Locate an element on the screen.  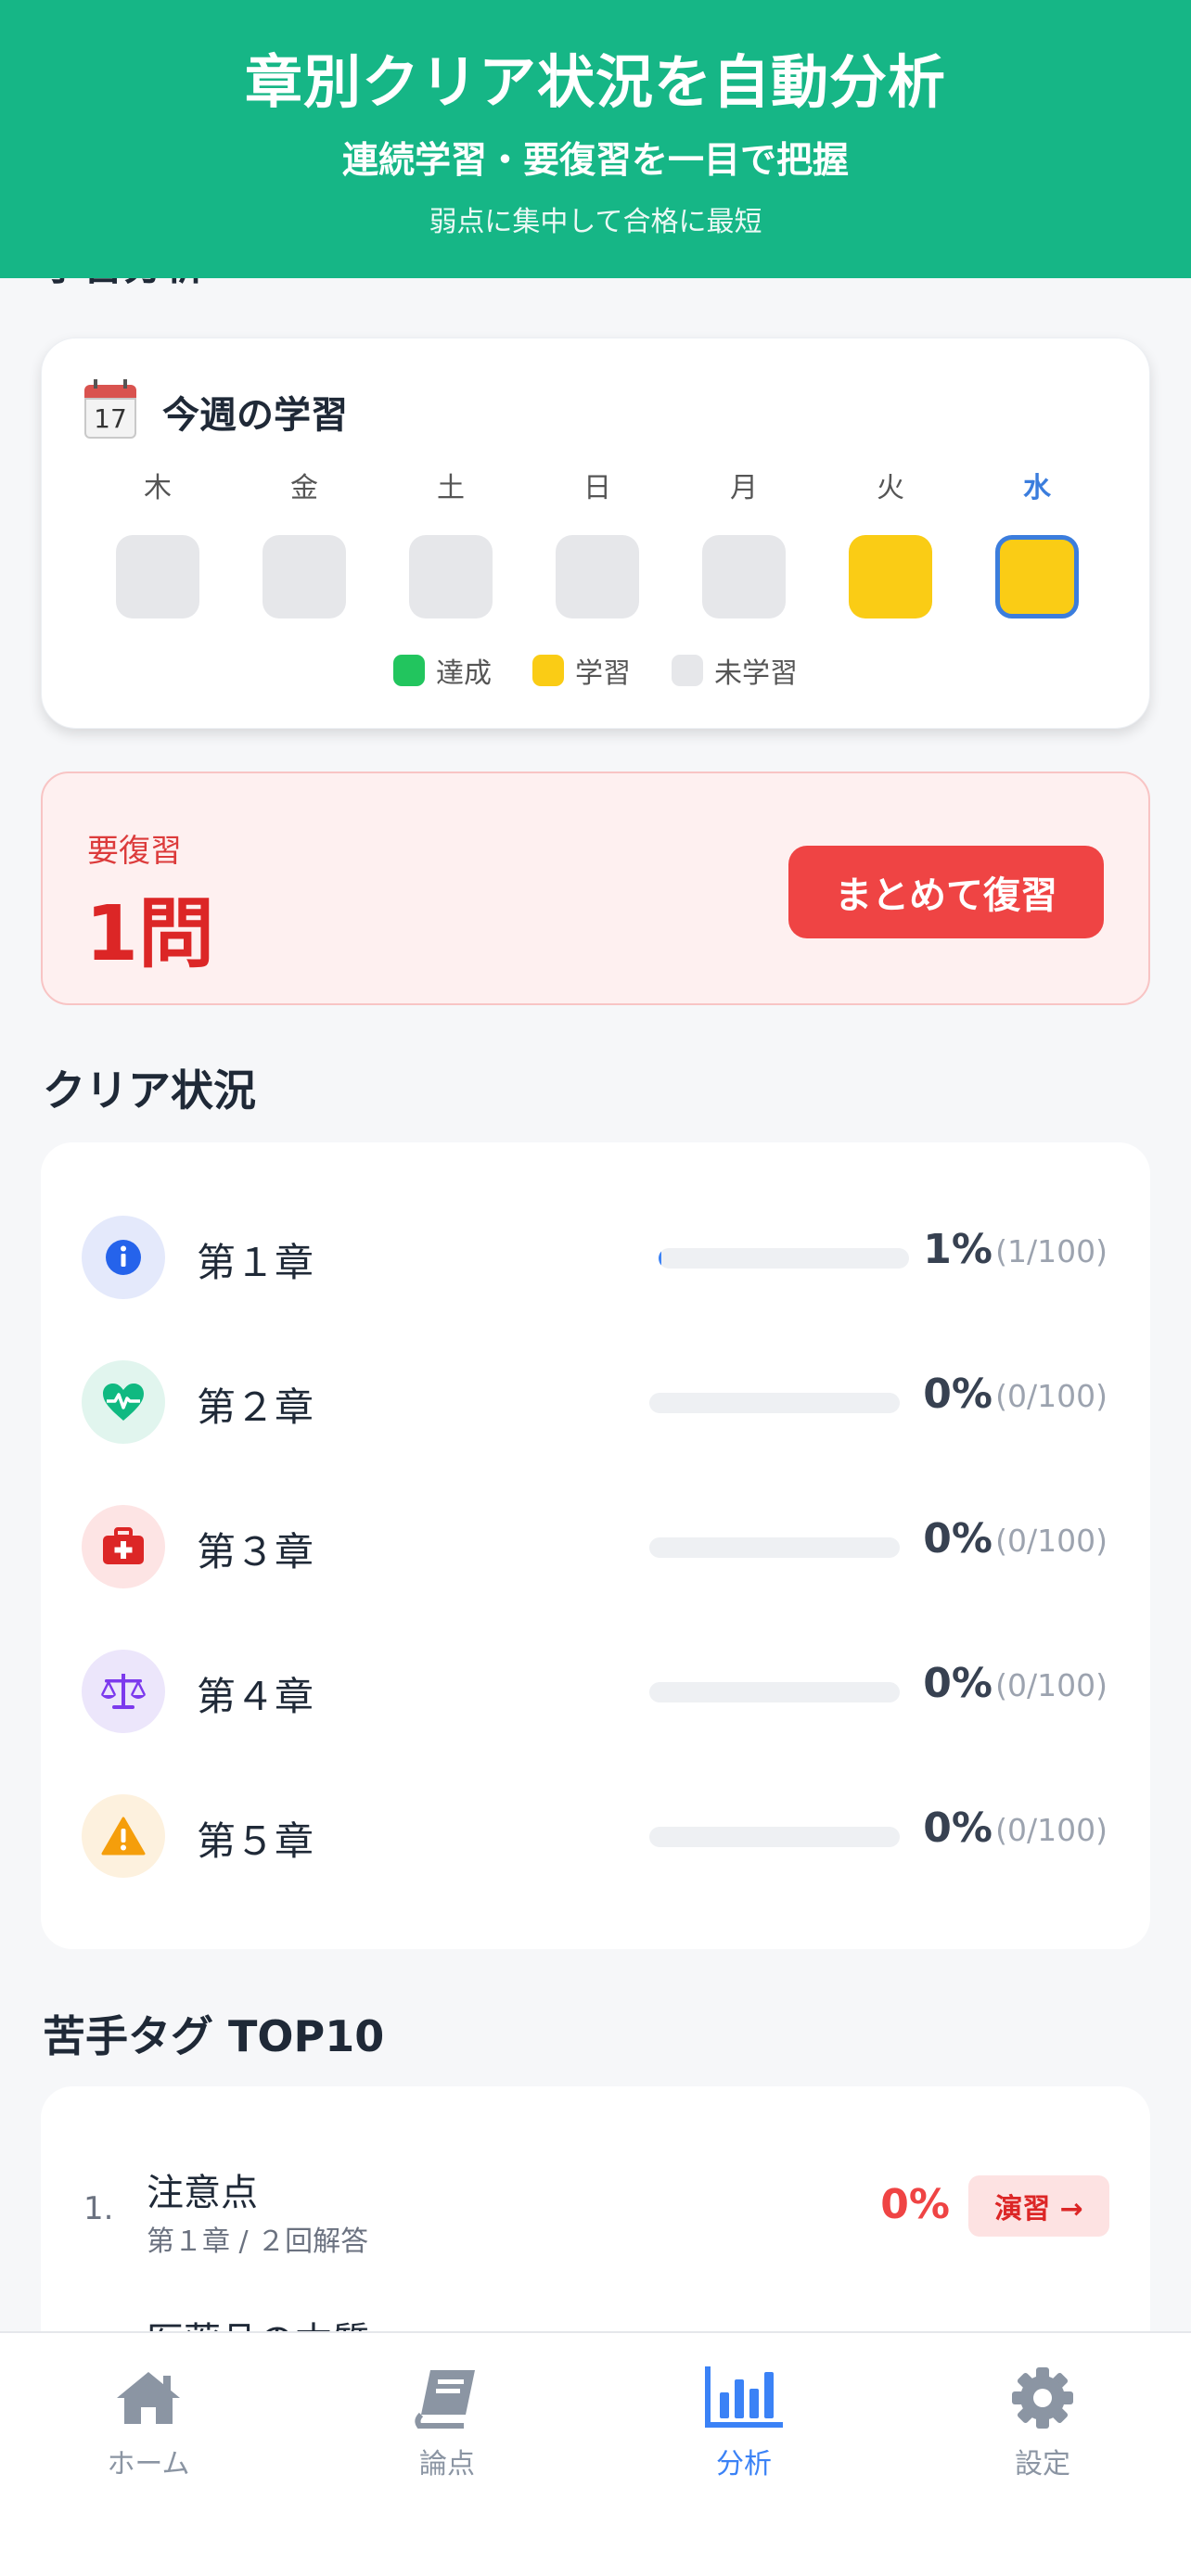
clear-status-title: クリア状況 is located at coordinates (149, 1090).